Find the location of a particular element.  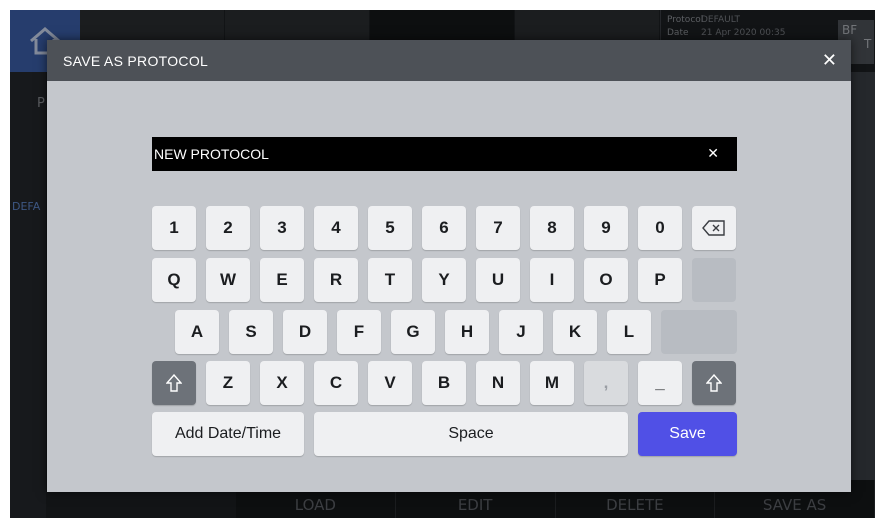

dialog-header: SAVE AS PROTOCOL ✕ is located at coordinates (449, 60).